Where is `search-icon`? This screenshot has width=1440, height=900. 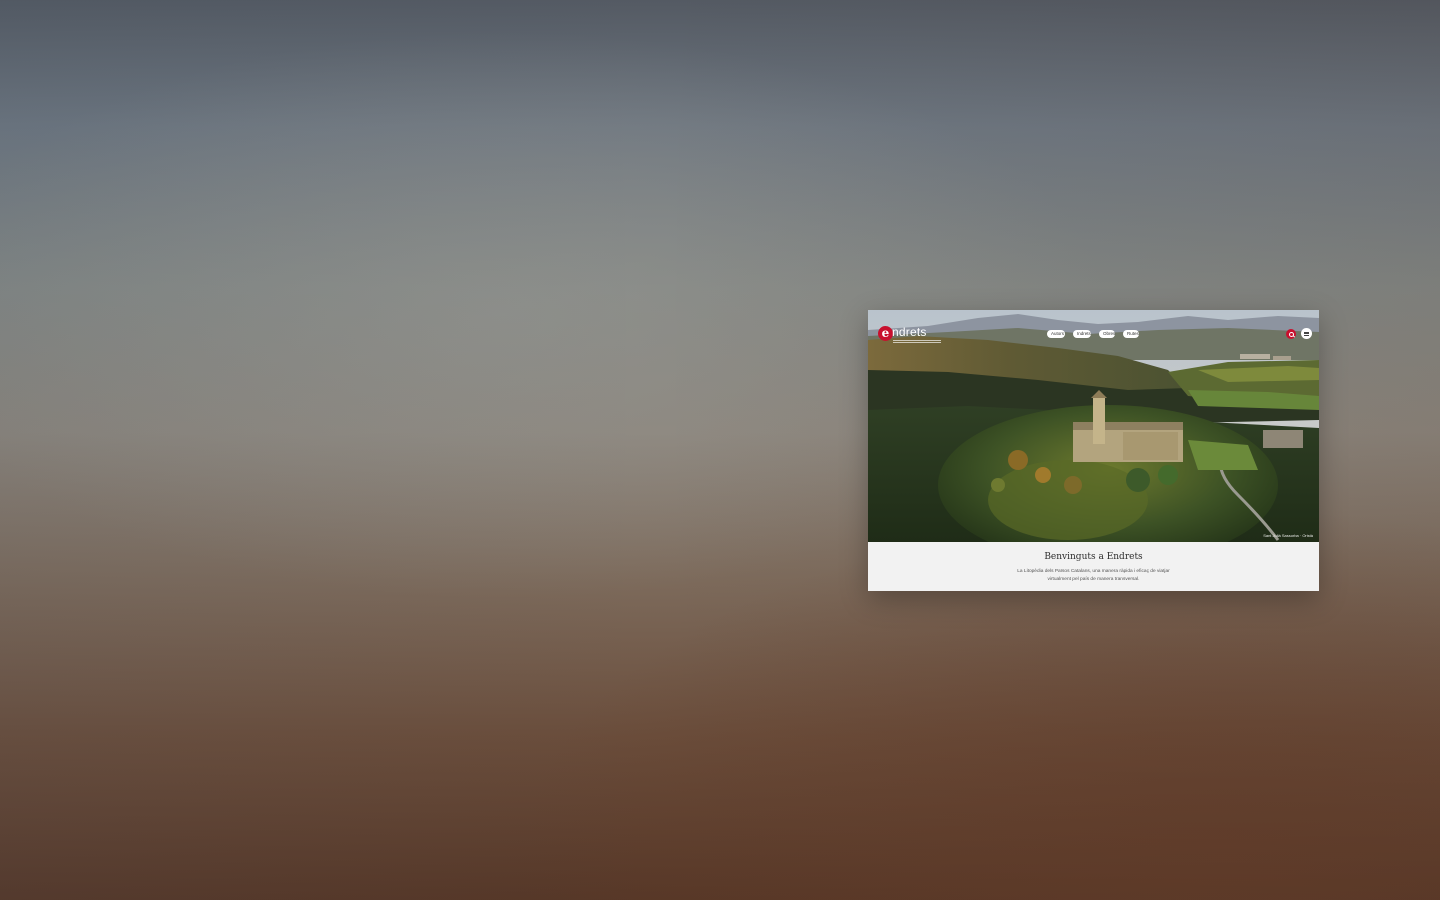 search-icon is located at coordinates (1291, 334).